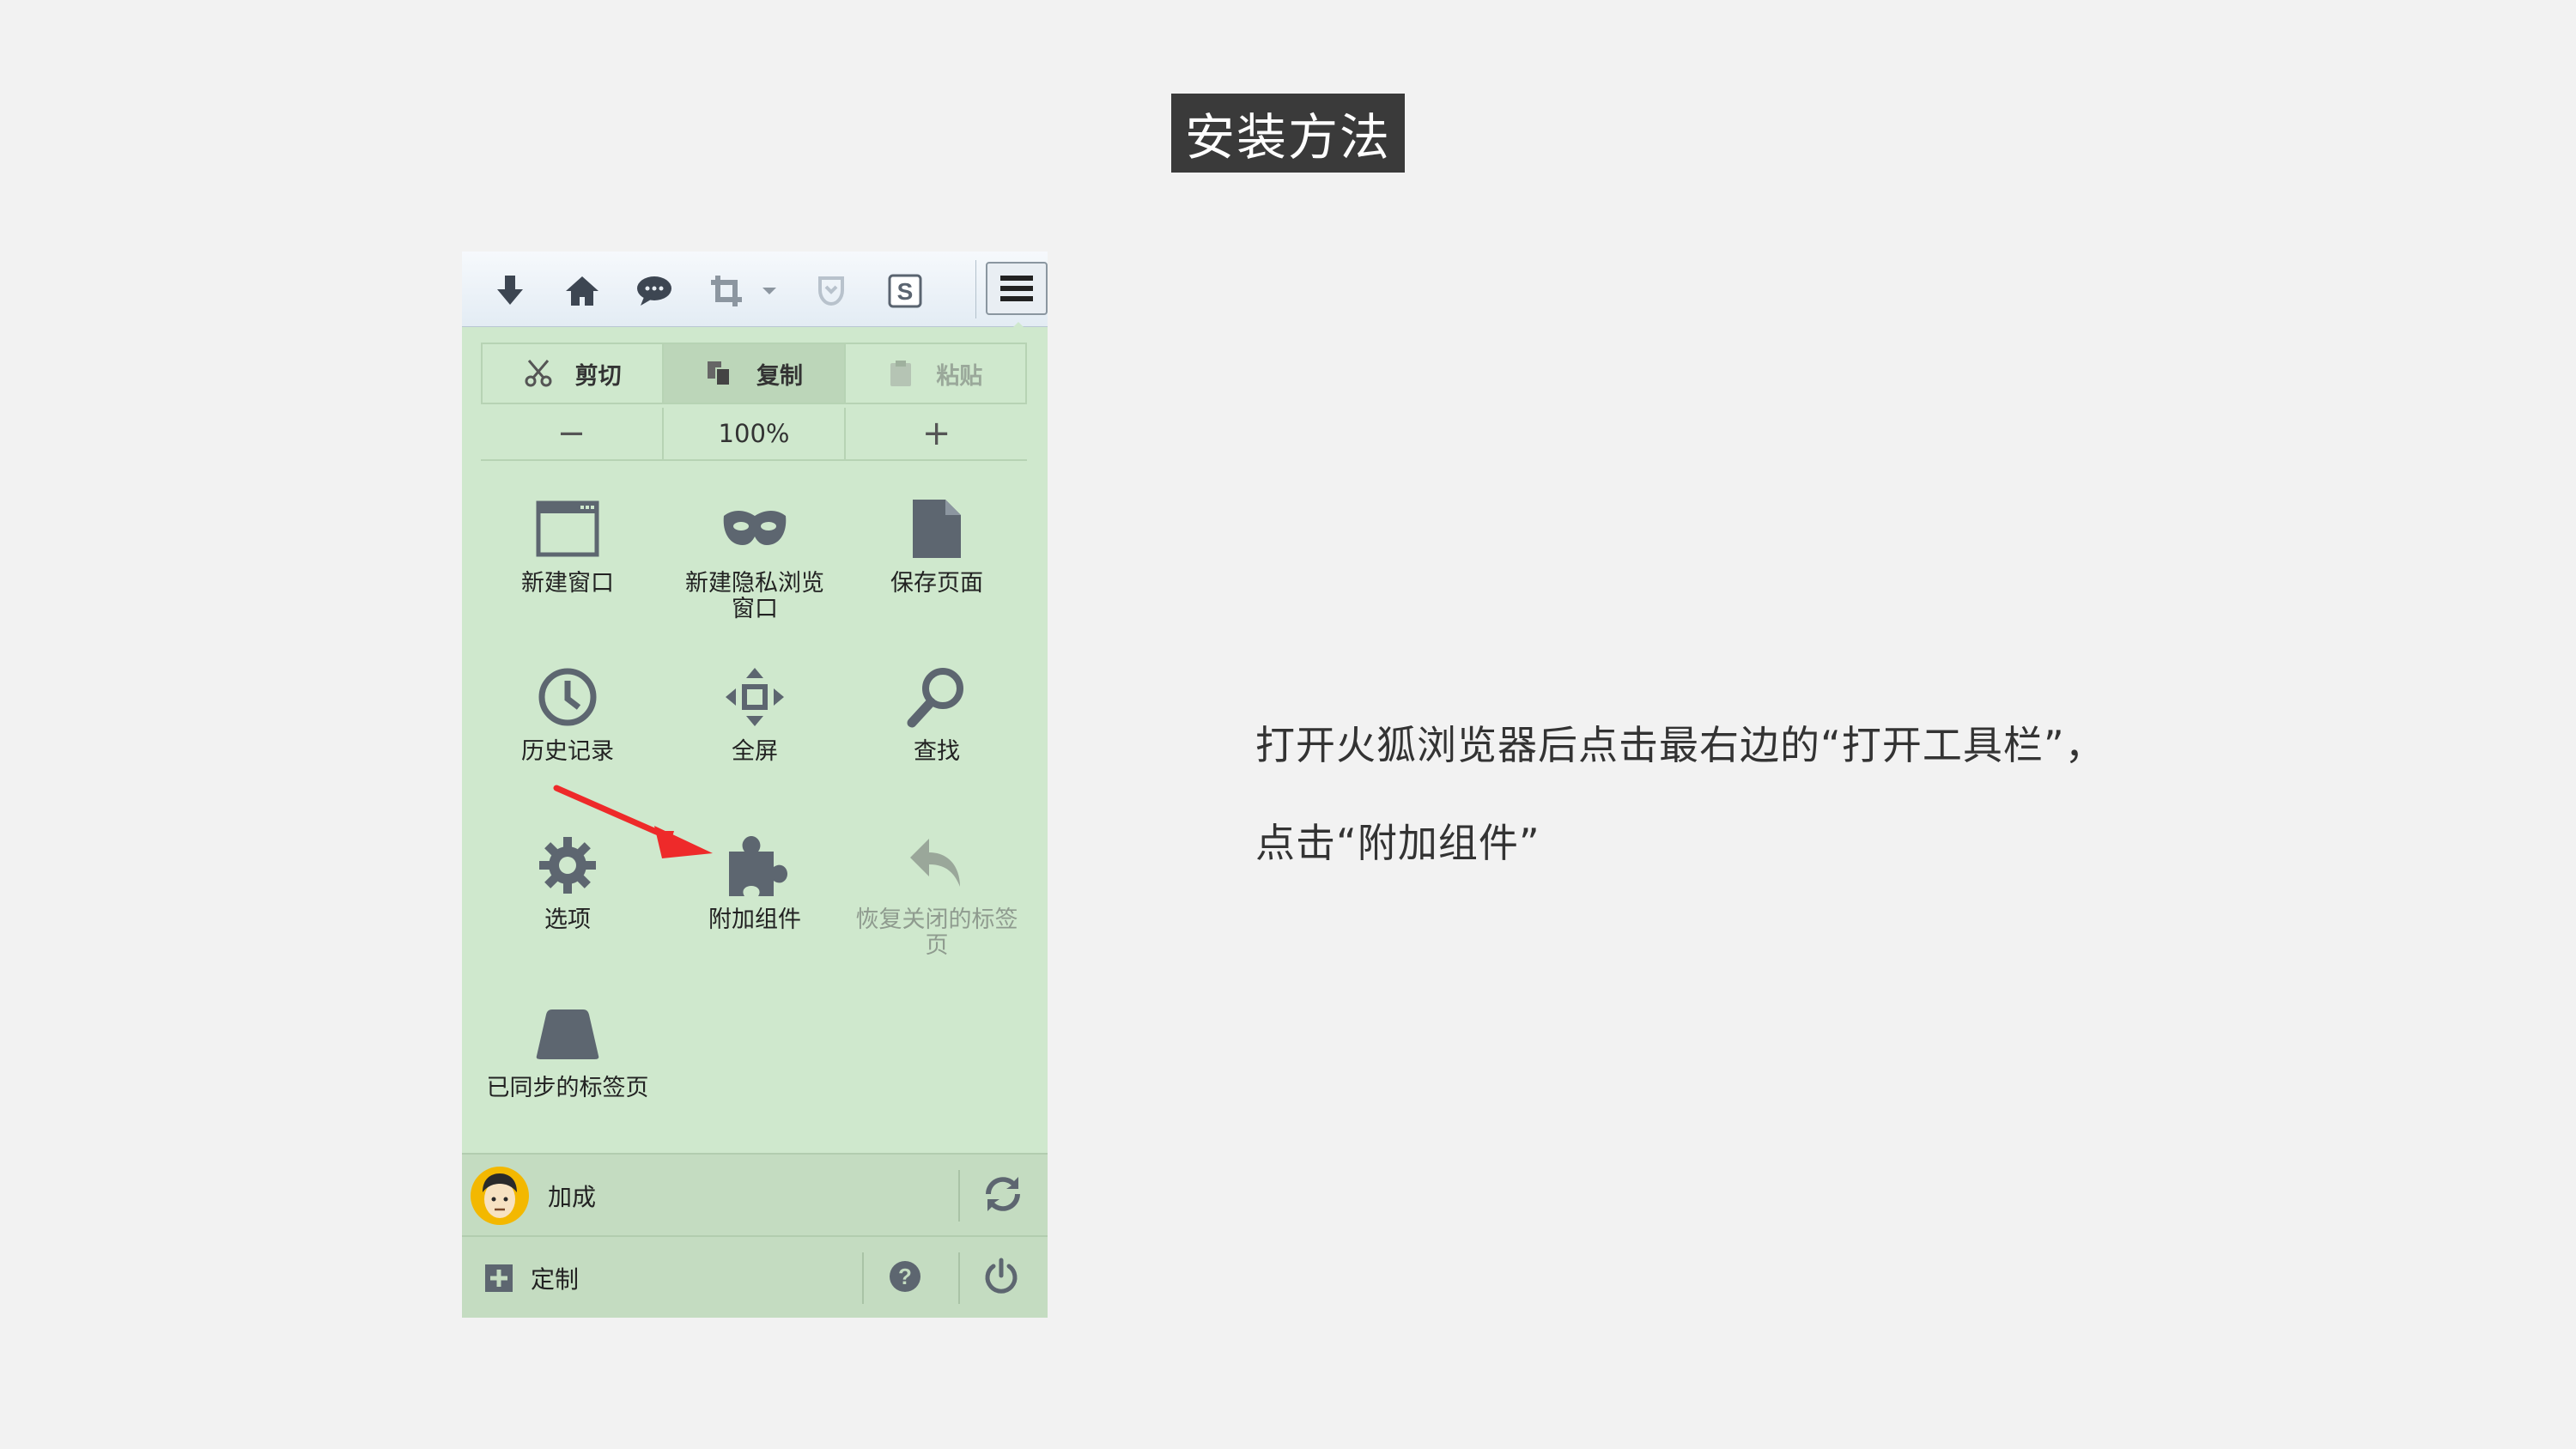  Describe the element at coordinates (936, 528) in the screenshot. I see `page-icon` at that location.